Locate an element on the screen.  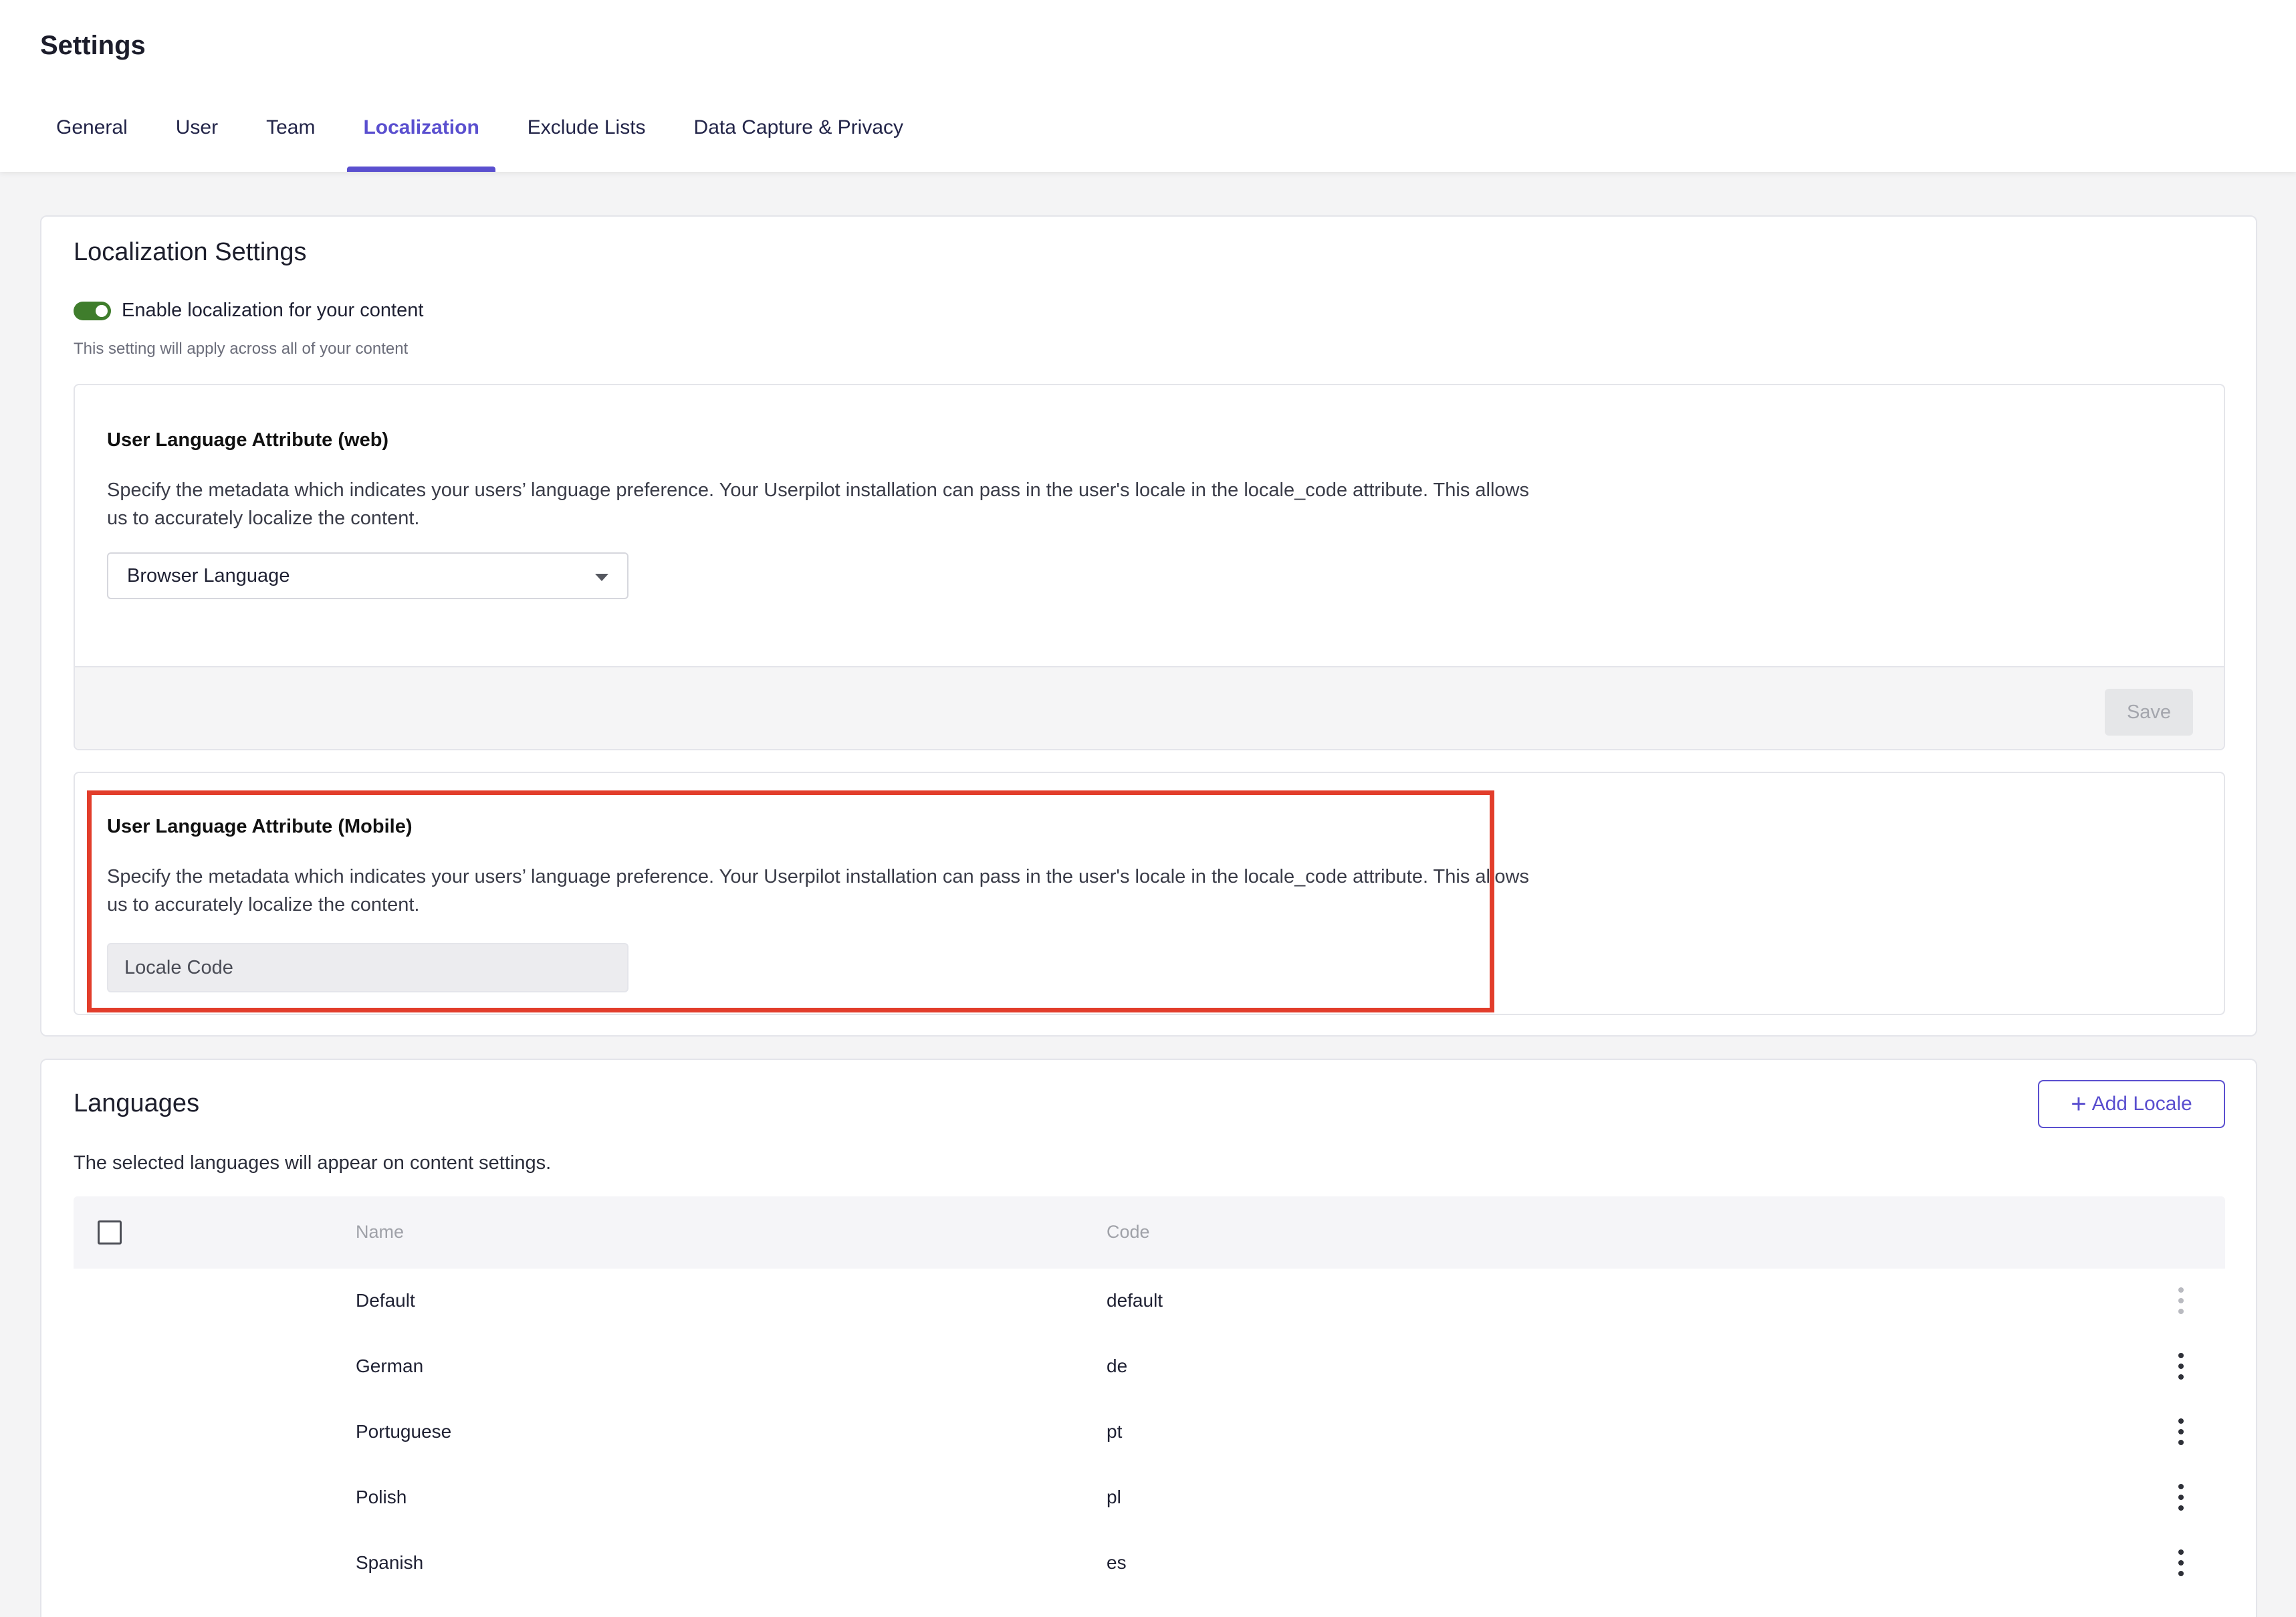
plus-icon: + is located at coordinates (2079, 1104).